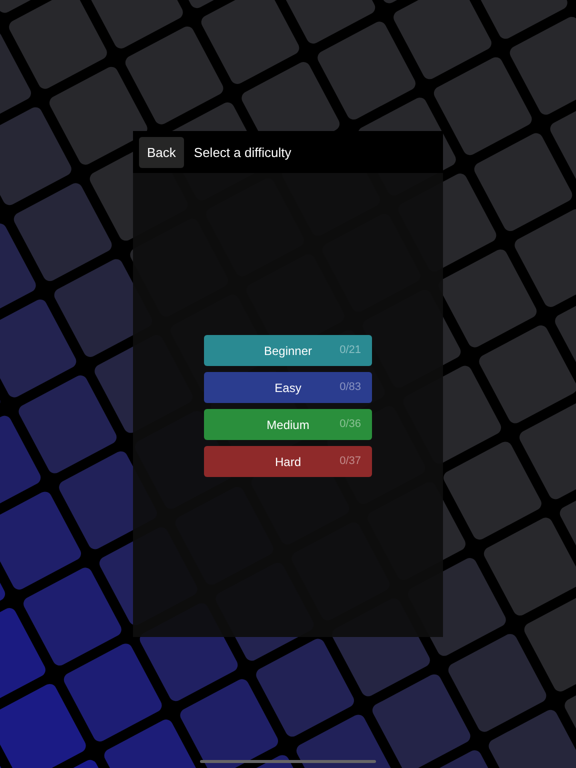  What do you see at coordinates (350, 350) in the screenshot?
I see `progress-count: 0/21` at bounding box center [350, 350].